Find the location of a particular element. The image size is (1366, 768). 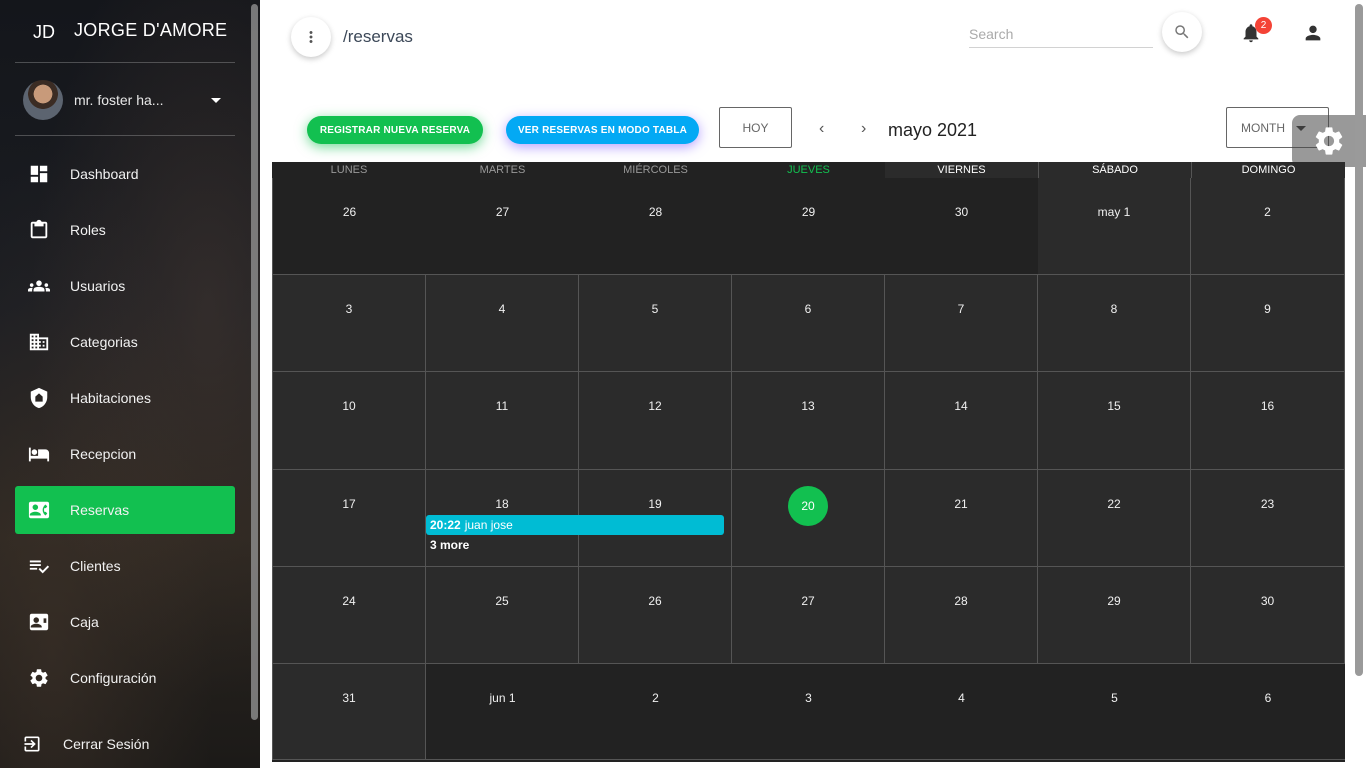

more-options-button is located at coordinates (311, 37).